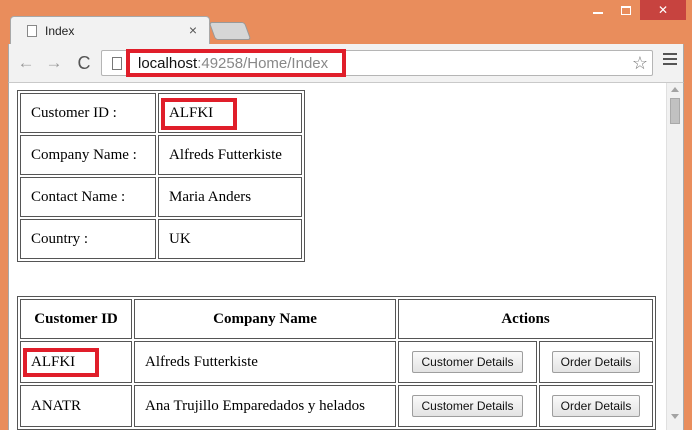  I want to click on window-controls: ✕, so click(635, 10).